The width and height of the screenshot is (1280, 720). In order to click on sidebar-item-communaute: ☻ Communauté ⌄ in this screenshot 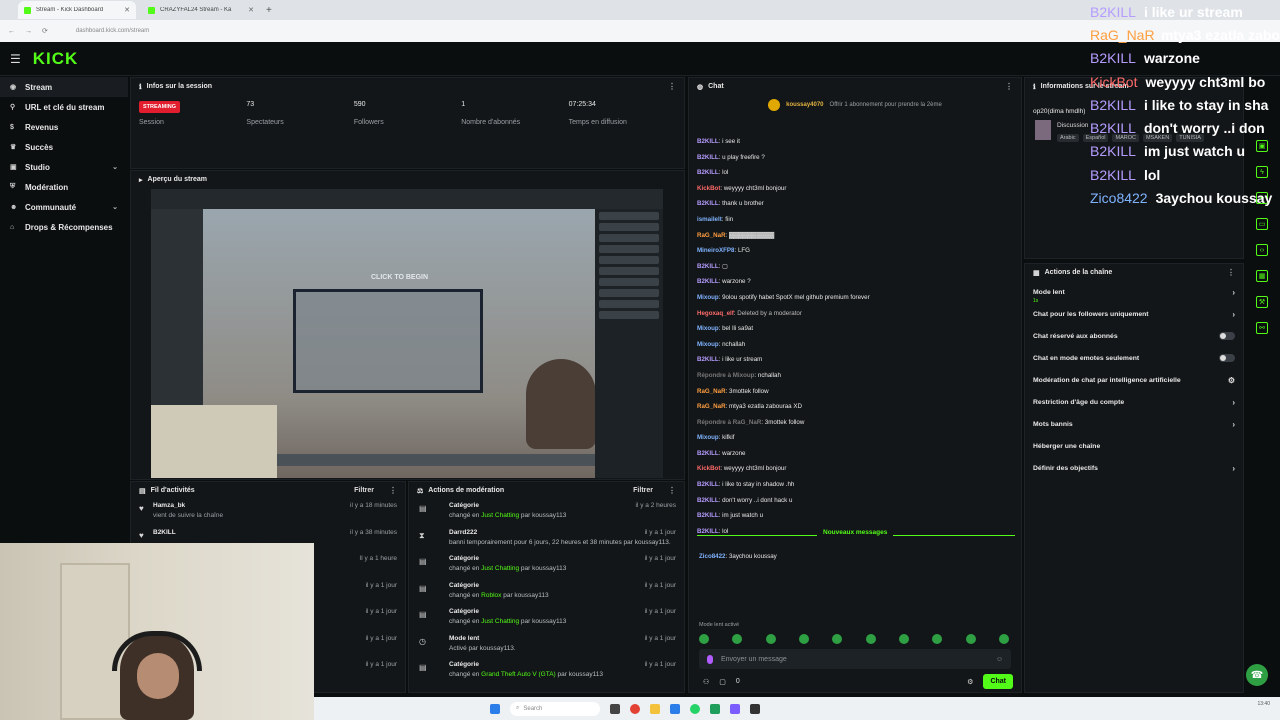, I will do `click(64, 207)`.